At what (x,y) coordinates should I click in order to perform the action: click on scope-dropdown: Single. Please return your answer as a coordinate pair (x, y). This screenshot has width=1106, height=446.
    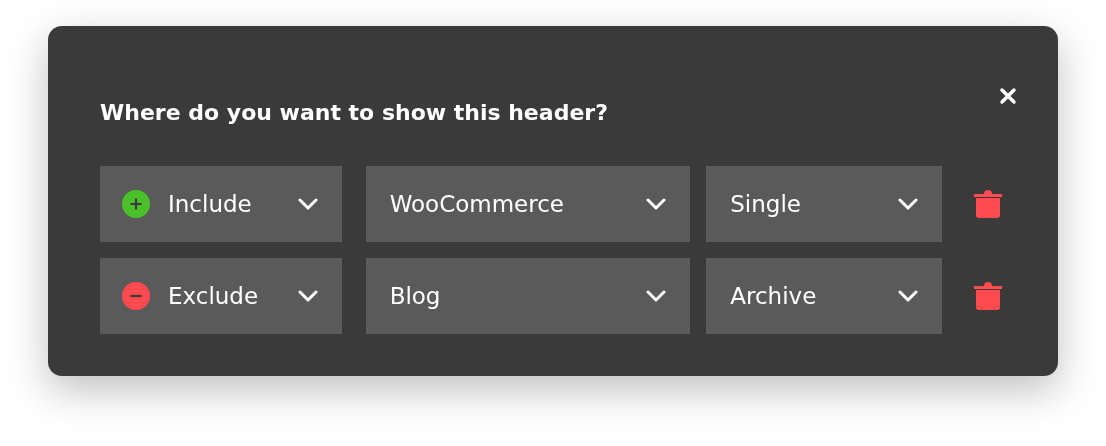
    Looking at the image, I should click on (824, 204).